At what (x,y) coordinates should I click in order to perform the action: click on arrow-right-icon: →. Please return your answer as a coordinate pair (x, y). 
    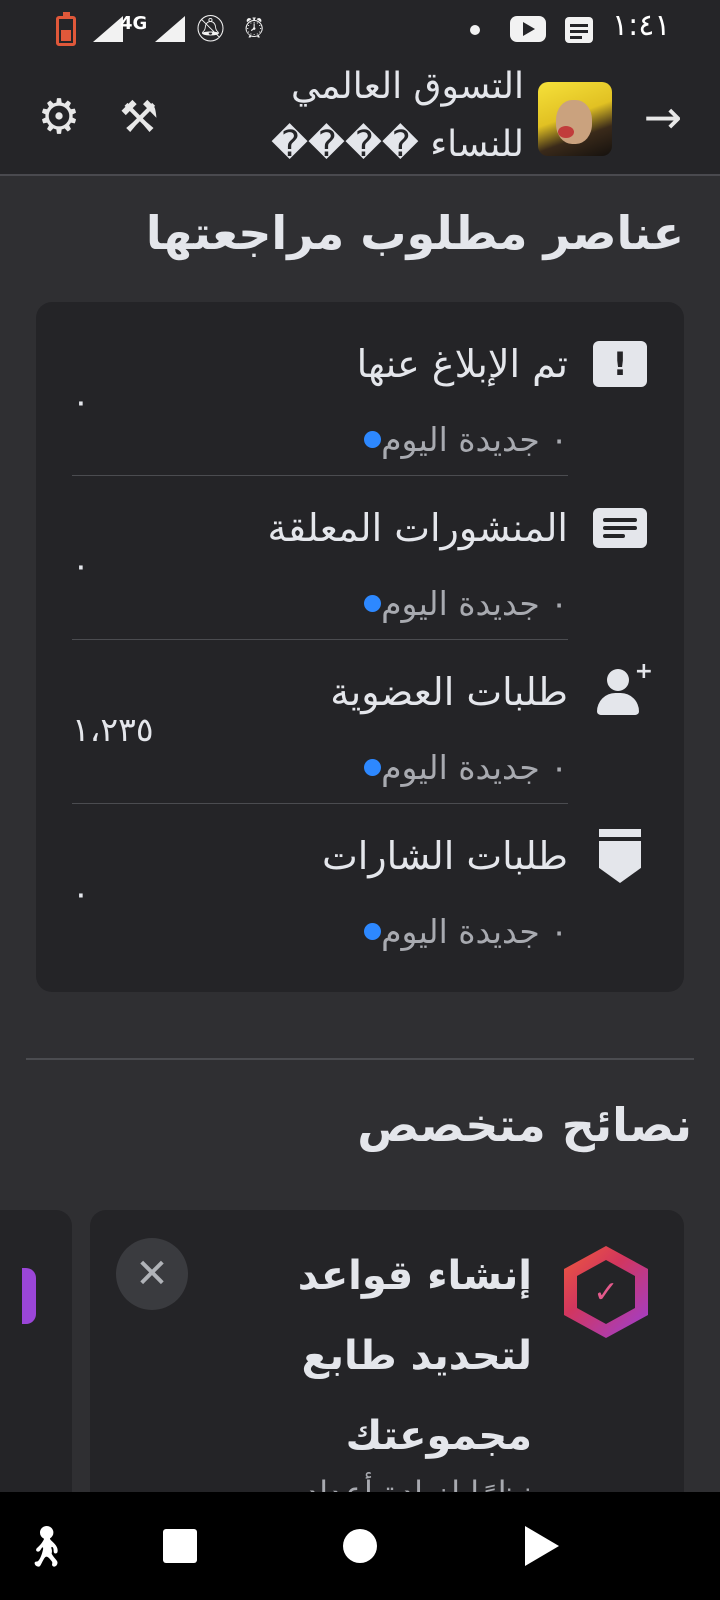
    Looking at the image, I should click on (663, 117).